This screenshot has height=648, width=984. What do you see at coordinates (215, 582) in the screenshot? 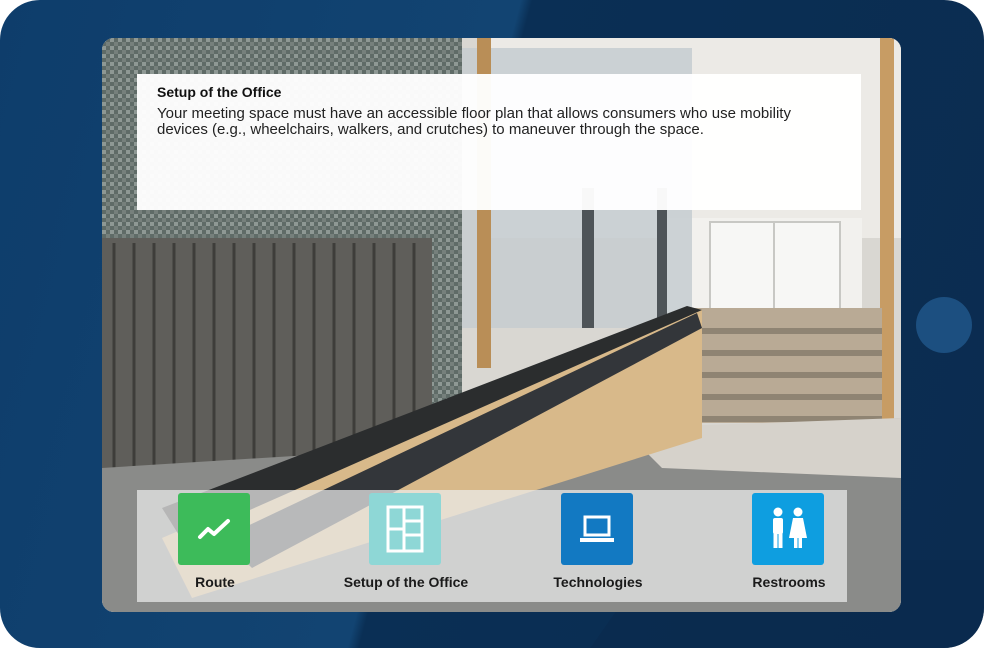
I see `nav-label-route: Route` at bounding box center [215, 582].